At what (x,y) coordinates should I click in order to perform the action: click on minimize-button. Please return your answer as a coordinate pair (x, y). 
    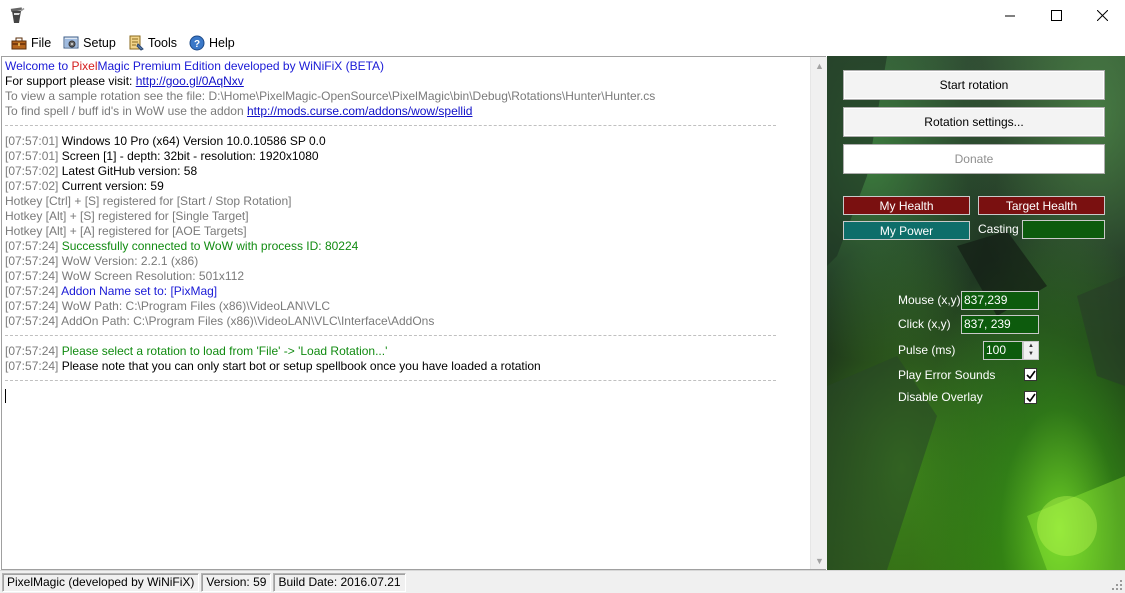
    Looking at the image, I should click on (1010, 15).